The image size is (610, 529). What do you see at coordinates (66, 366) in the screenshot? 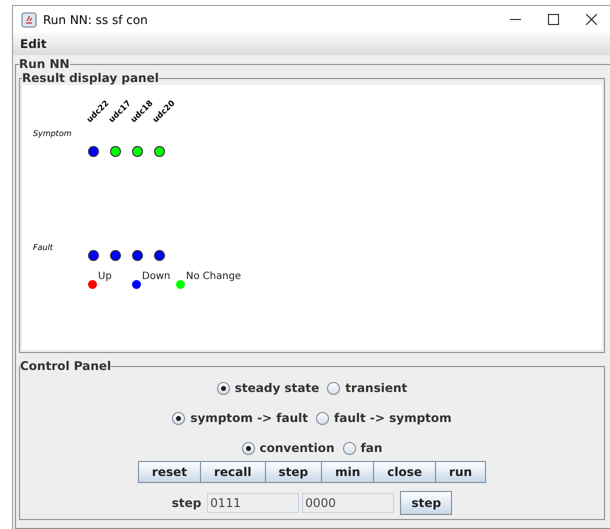
I see `panel-title: Control Panel` at bounding box center [66, 366].